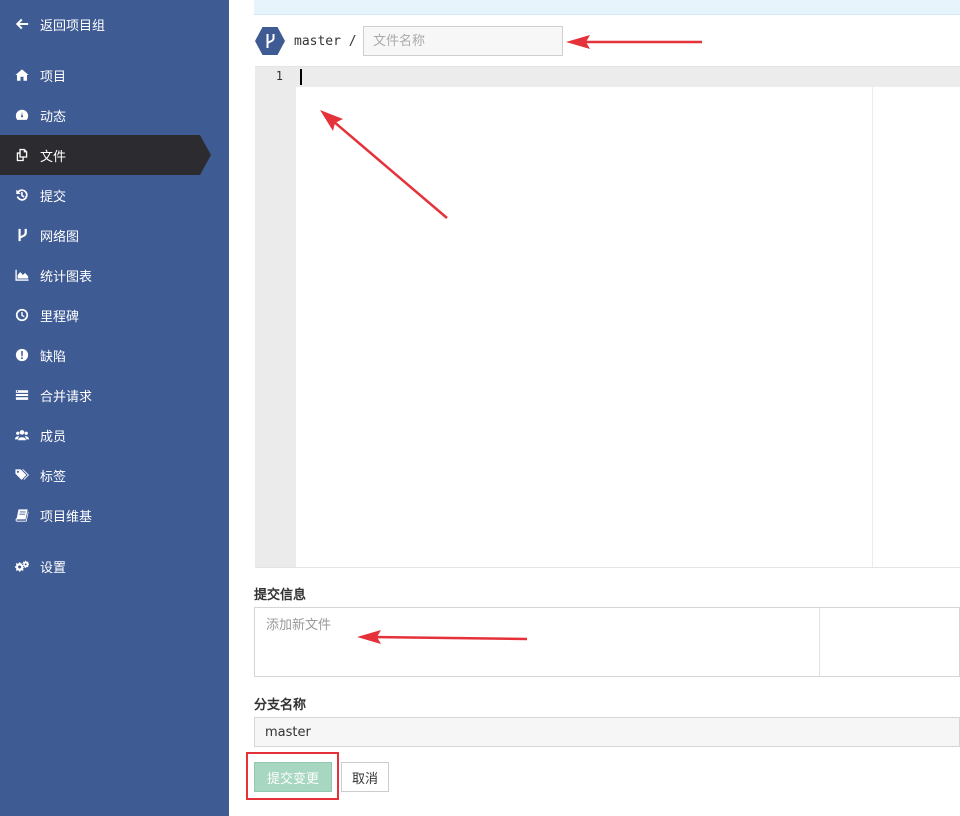  I want to click on list-icon, so click(22, 395).